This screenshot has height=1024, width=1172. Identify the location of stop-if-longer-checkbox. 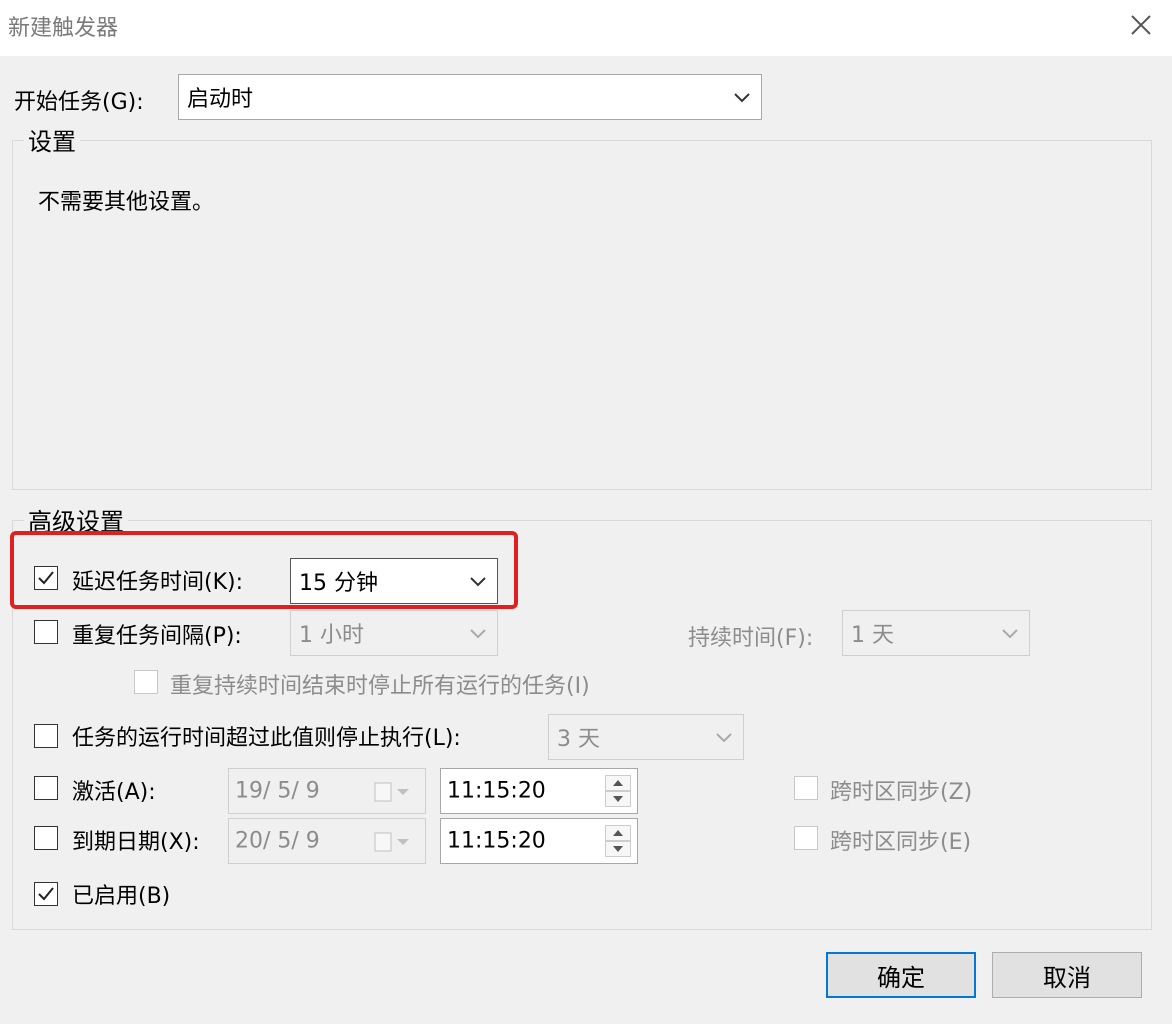
(46, 736).